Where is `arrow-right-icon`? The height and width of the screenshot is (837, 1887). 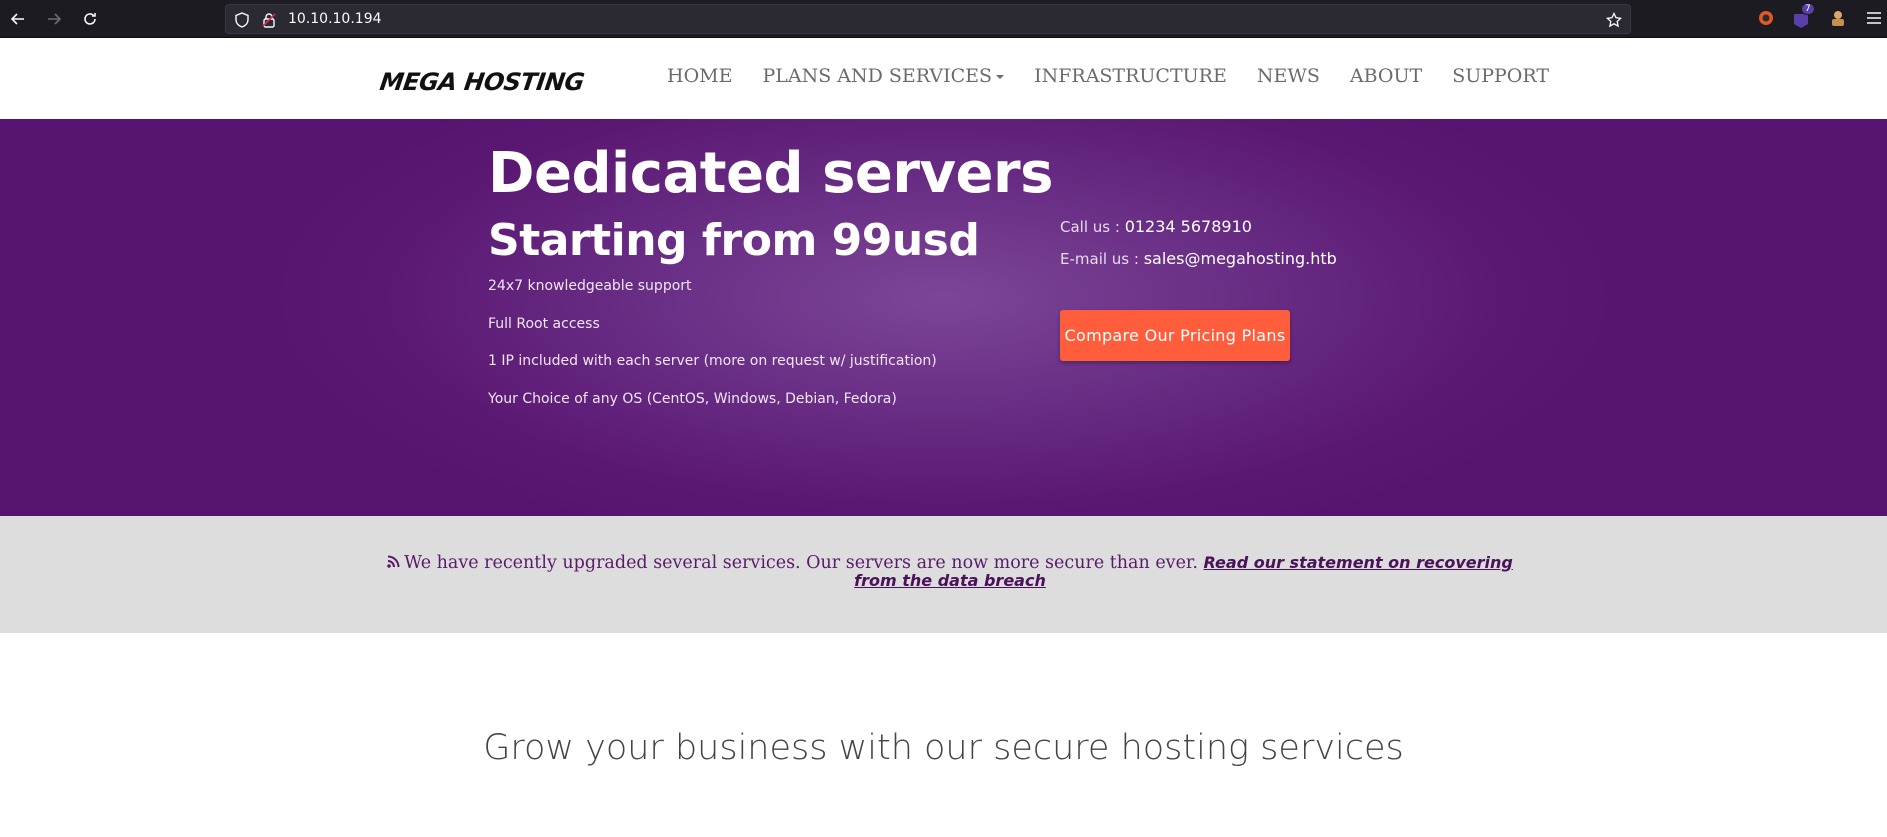
arrow-right-icon is located at coordinates (55, 19).